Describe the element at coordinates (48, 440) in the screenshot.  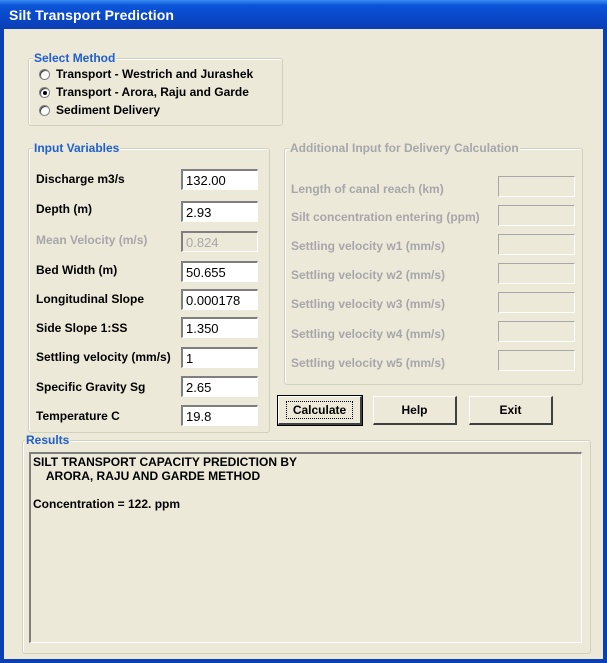
I see `results-legend: Results` at that location.